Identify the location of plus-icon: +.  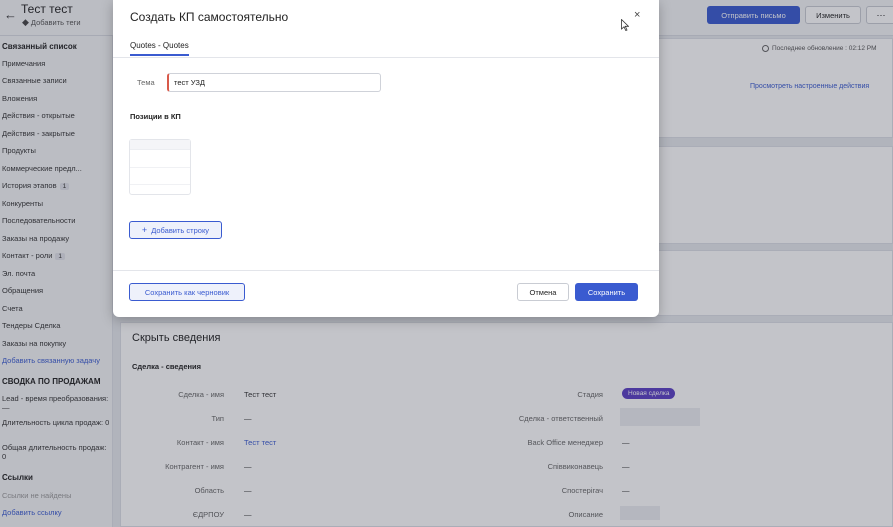
(144, 230).